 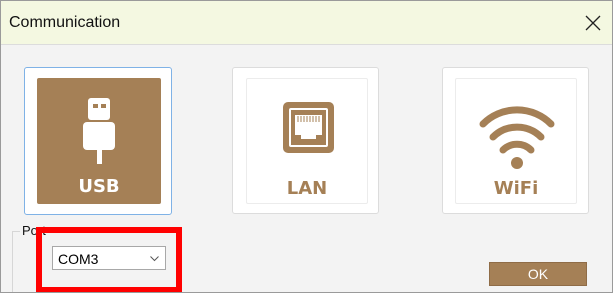 I want to click on wifi-option-tile: WiFi, so click(x=515, y=140).